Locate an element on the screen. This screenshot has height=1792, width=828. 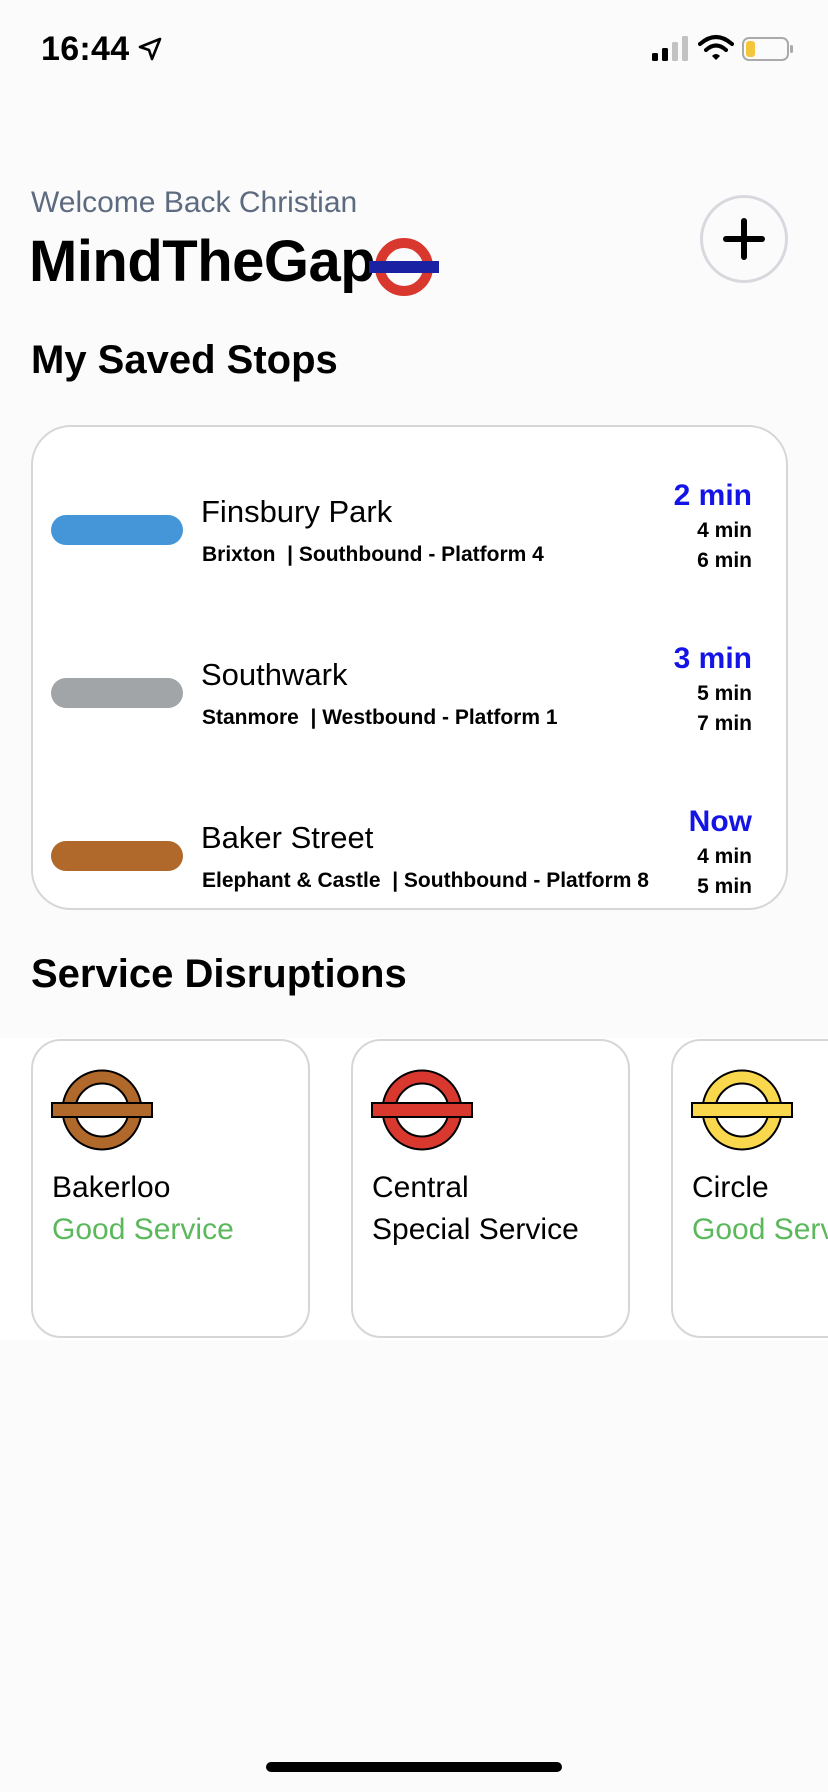
stop-name: Finsbury Park is located at coordinates (297, 511).